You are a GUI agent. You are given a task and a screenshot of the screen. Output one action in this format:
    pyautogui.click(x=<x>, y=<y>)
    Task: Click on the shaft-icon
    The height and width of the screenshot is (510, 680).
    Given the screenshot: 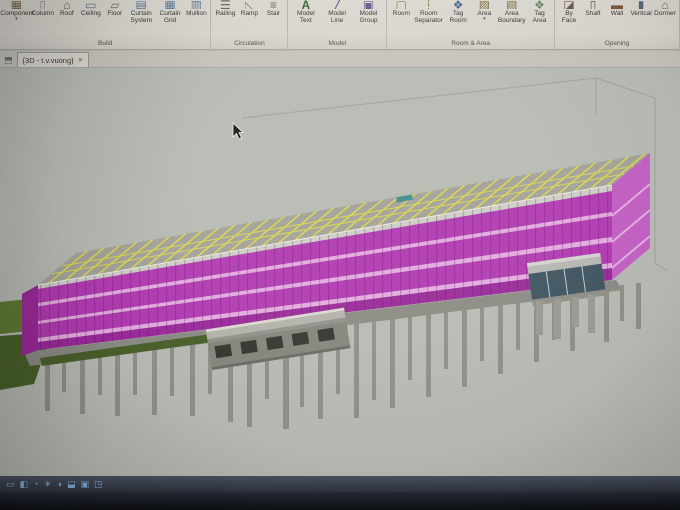 What is the action you would take?
    pyautogui.click(x=593, y=4)
    